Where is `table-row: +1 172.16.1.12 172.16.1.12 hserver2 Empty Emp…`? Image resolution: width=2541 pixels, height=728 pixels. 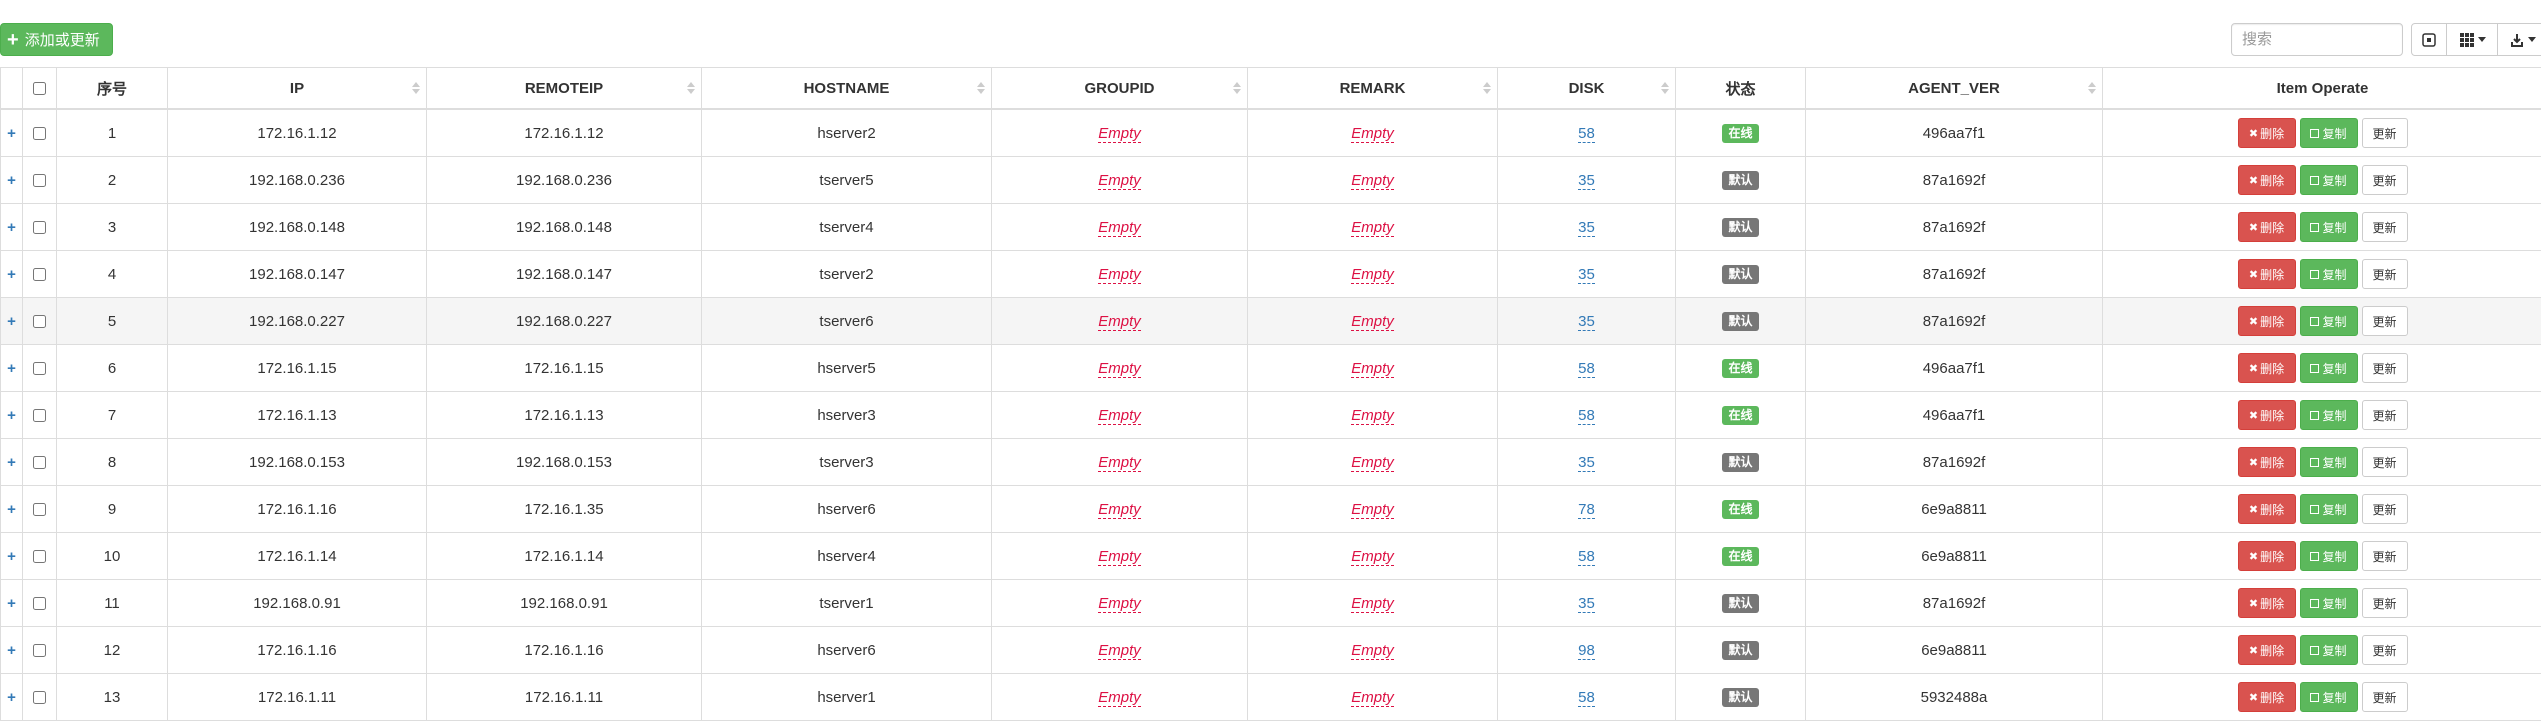 table-row: +1 172.16.1.12 172.16.1.12 hserver2 Empty Emp… is located at coordinates (1270, 132).